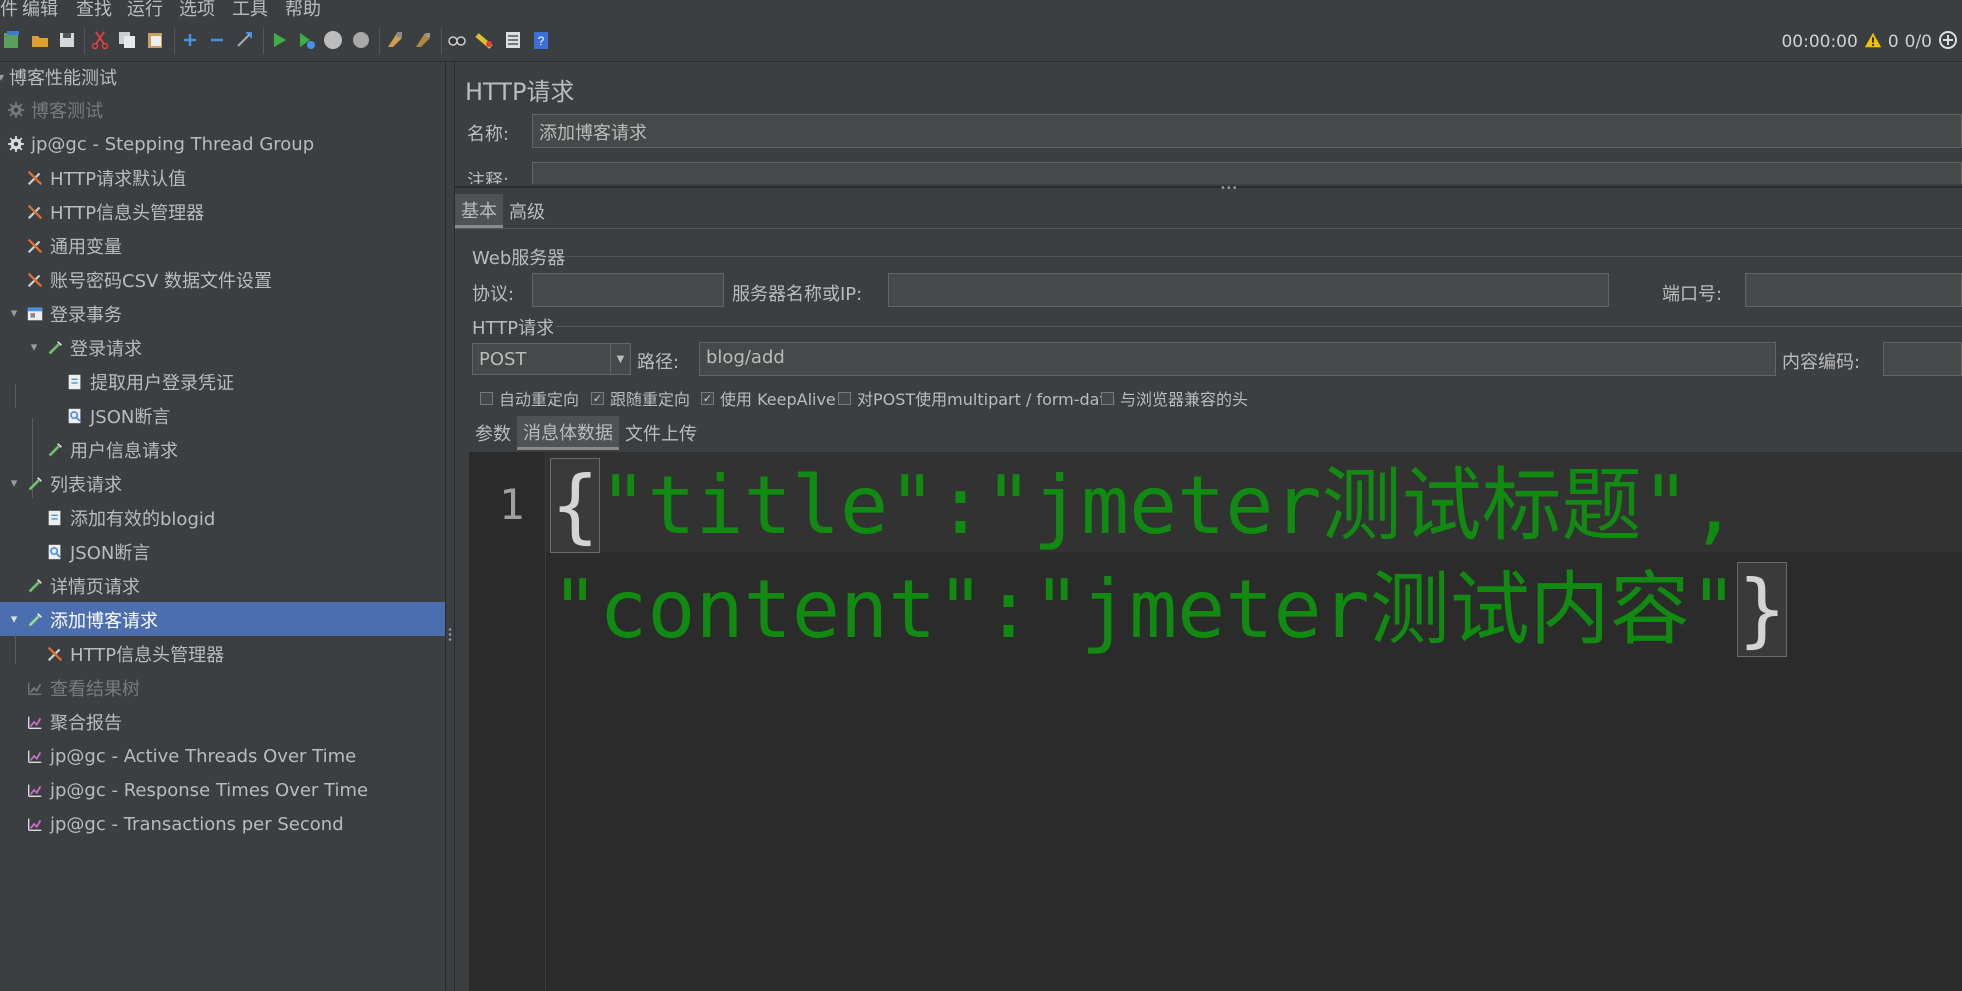  I want to click on gear-icon, so click(16, 110).